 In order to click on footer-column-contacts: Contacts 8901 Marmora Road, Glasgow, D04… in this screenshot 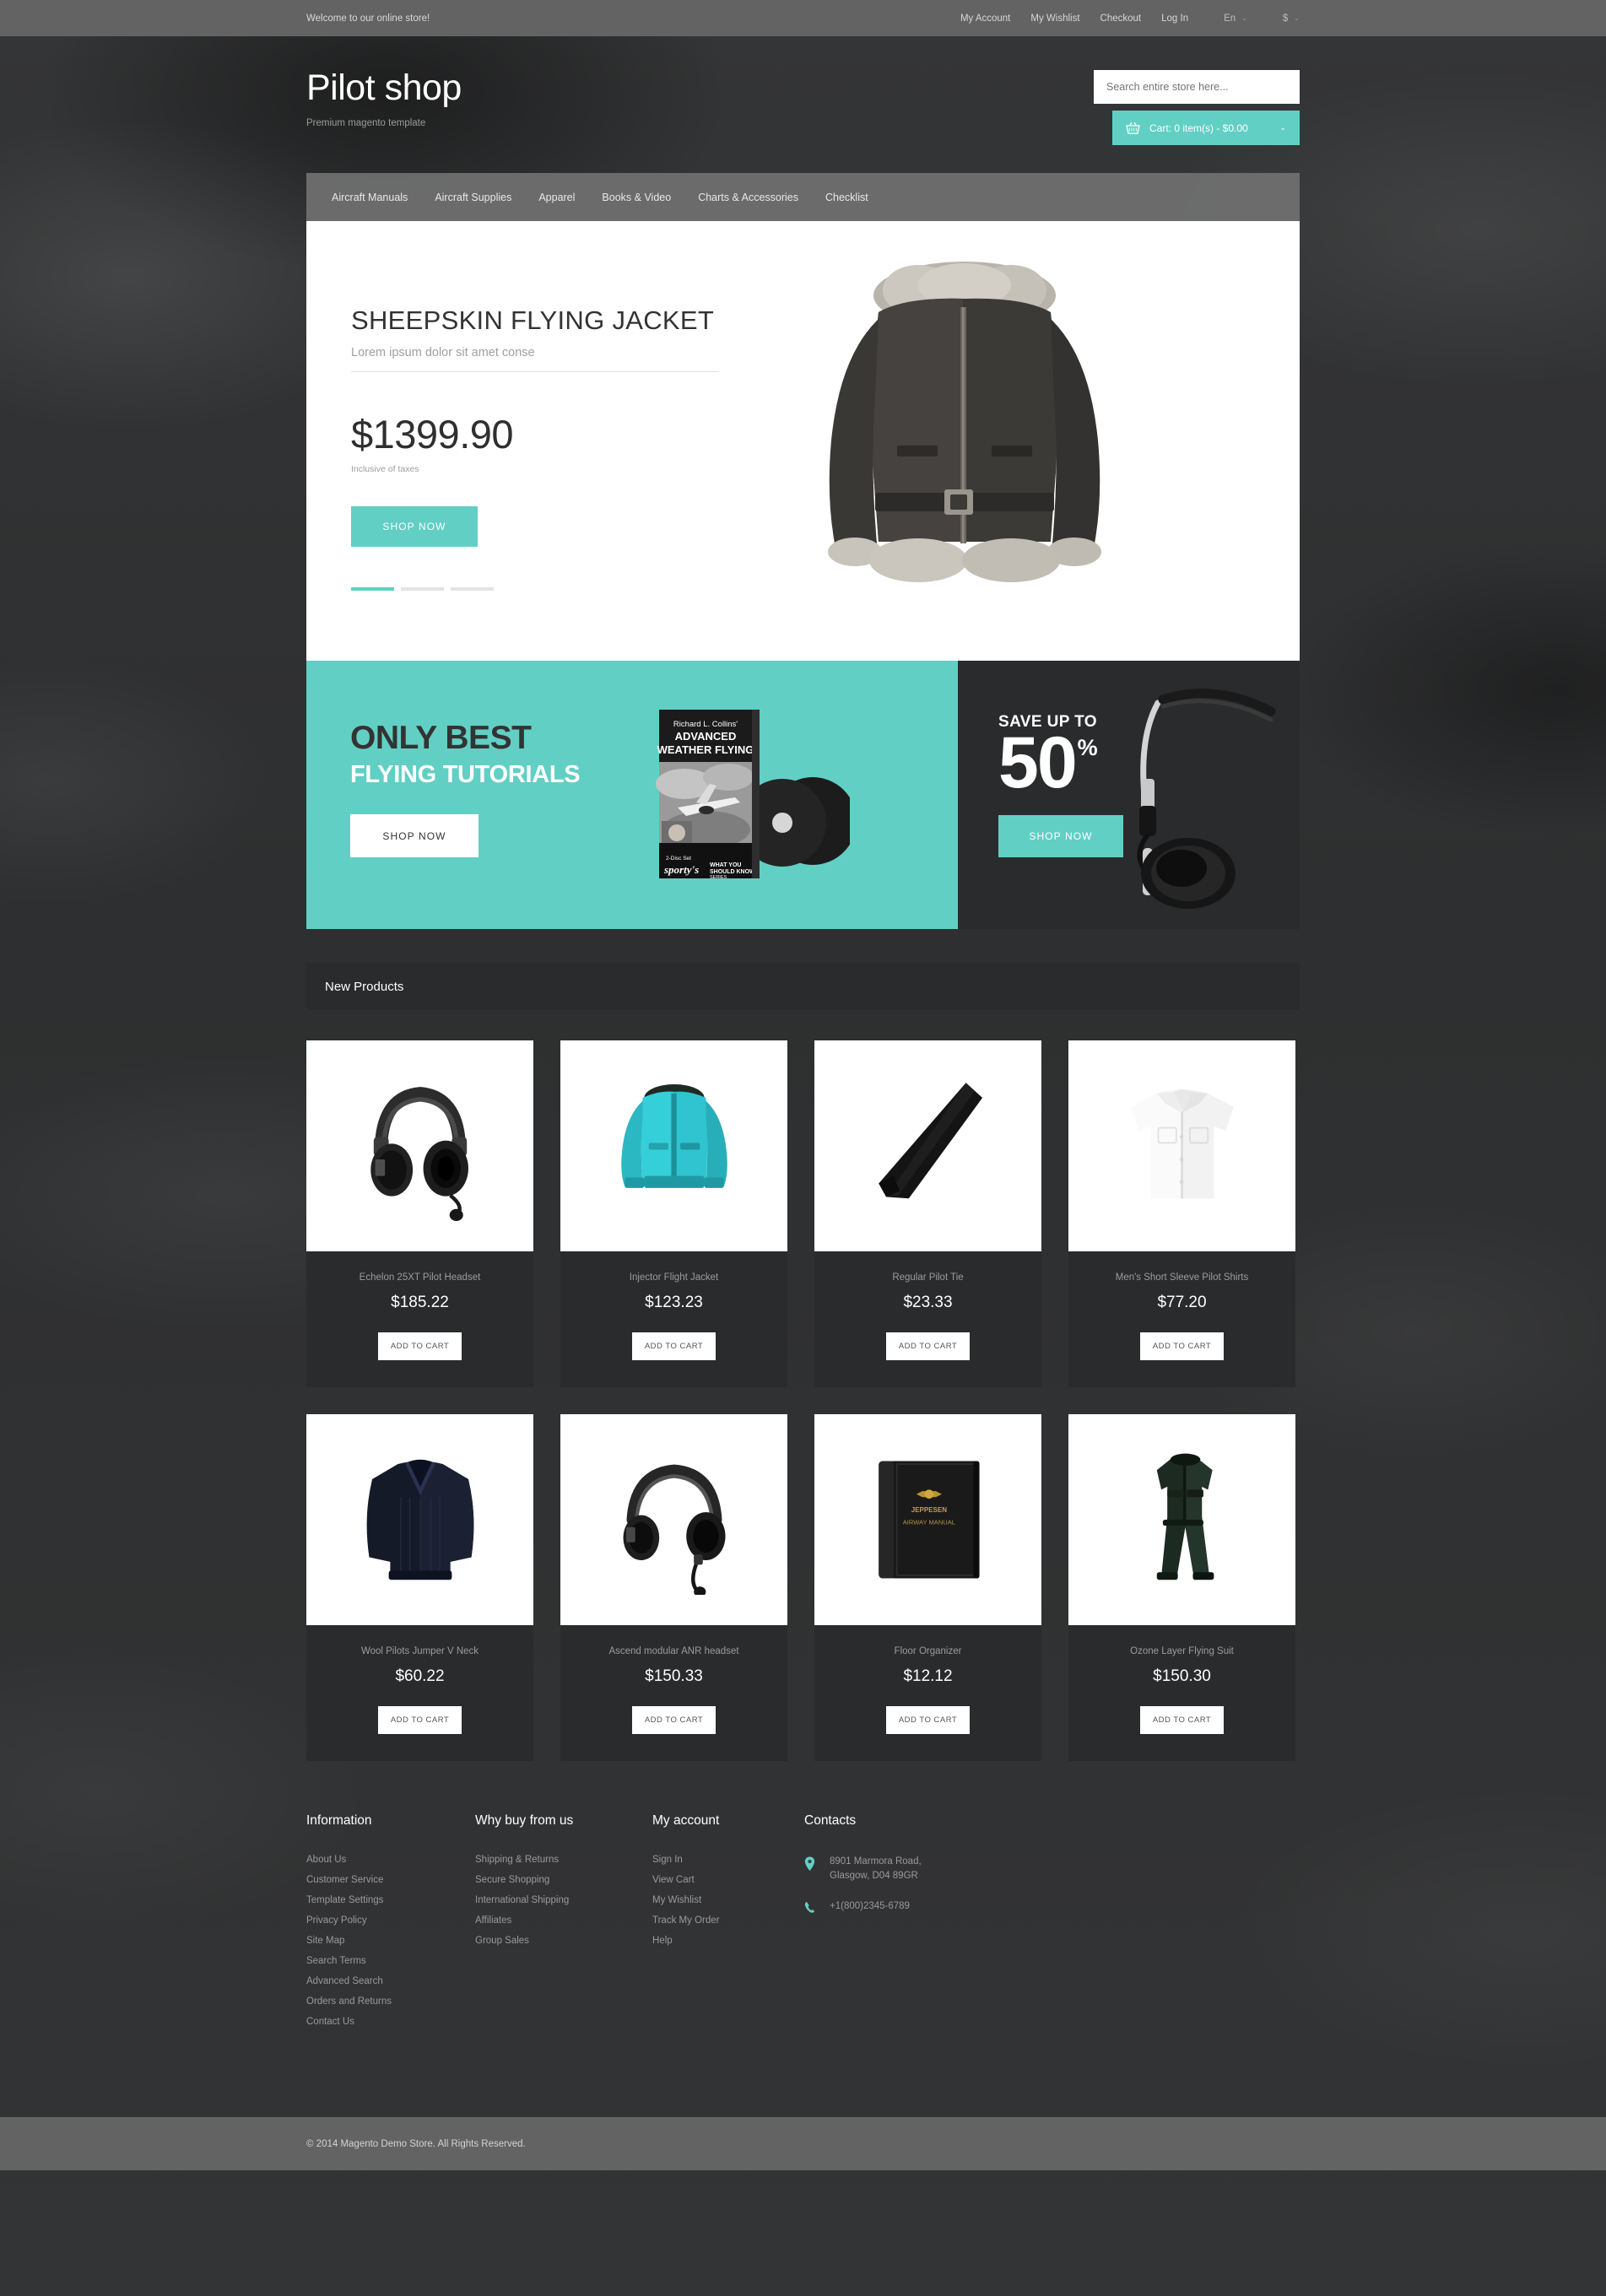, I will do `click(930, 1925)`.